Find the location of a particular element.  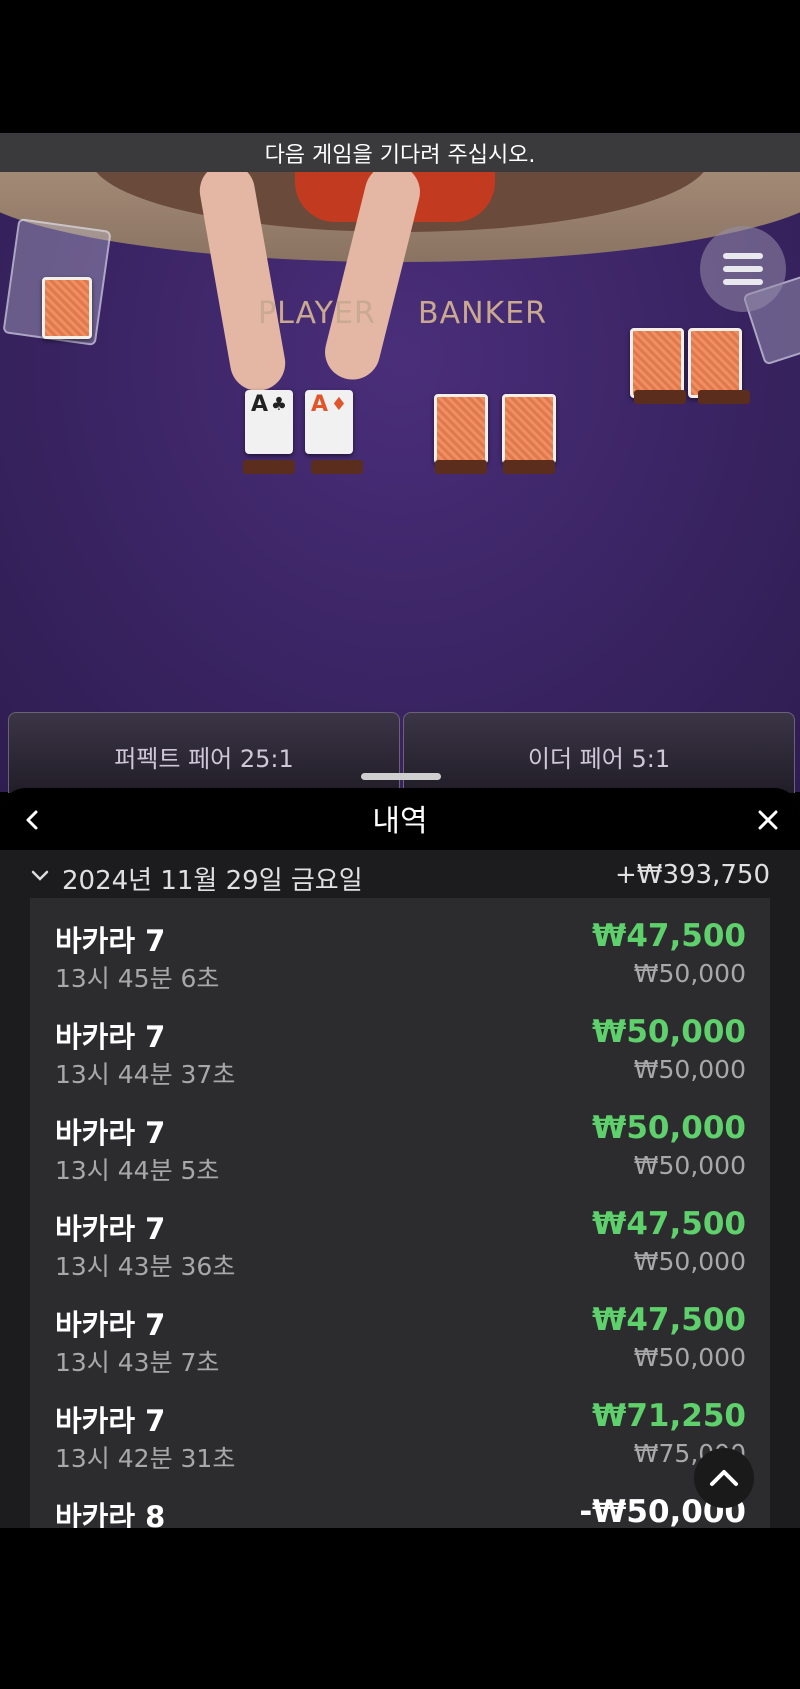

player-card-2: A ♦ is located at coordinates (329, 422).